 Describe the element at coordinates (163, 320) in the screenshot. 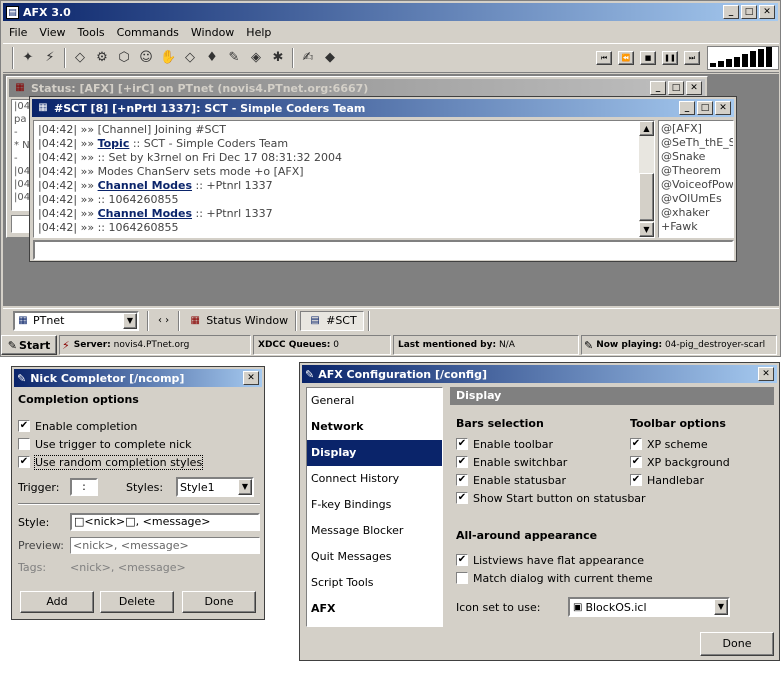

I see `switchbar-nav: ‹ ›` at that location.